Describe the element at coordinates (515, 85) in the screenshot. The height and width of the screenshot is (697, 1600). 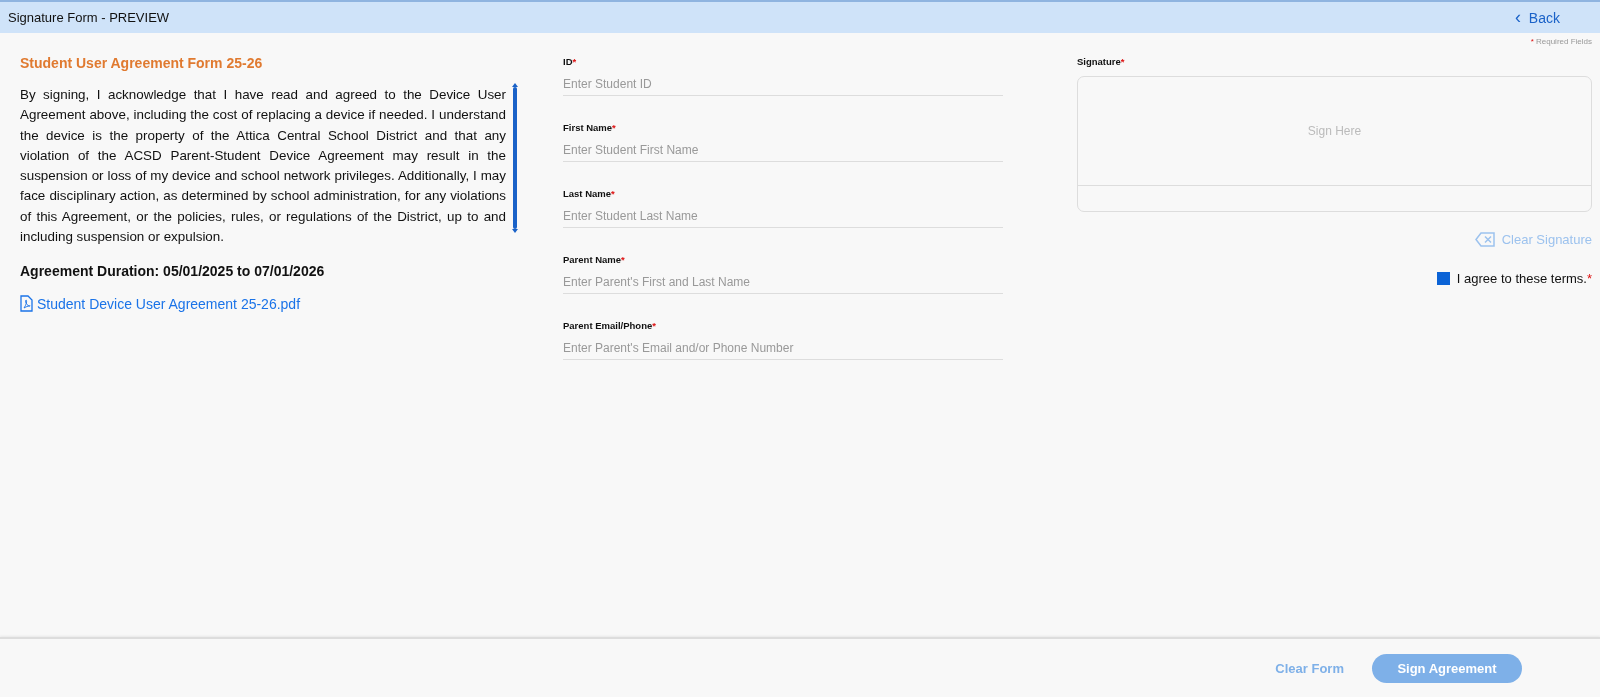
I see `scroll-up-icon` at that location.